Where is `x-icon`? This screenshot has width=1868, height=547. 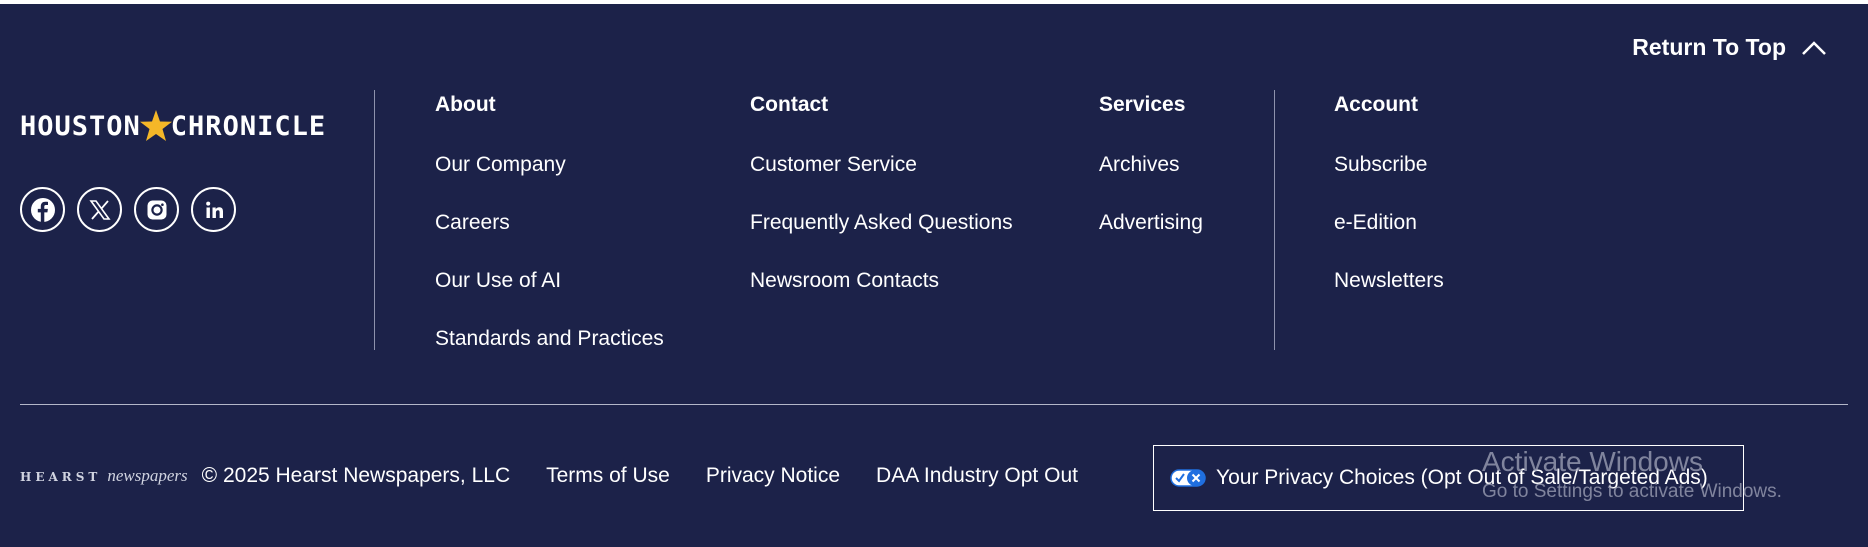
x-icon is located at coordinates (99, 209).